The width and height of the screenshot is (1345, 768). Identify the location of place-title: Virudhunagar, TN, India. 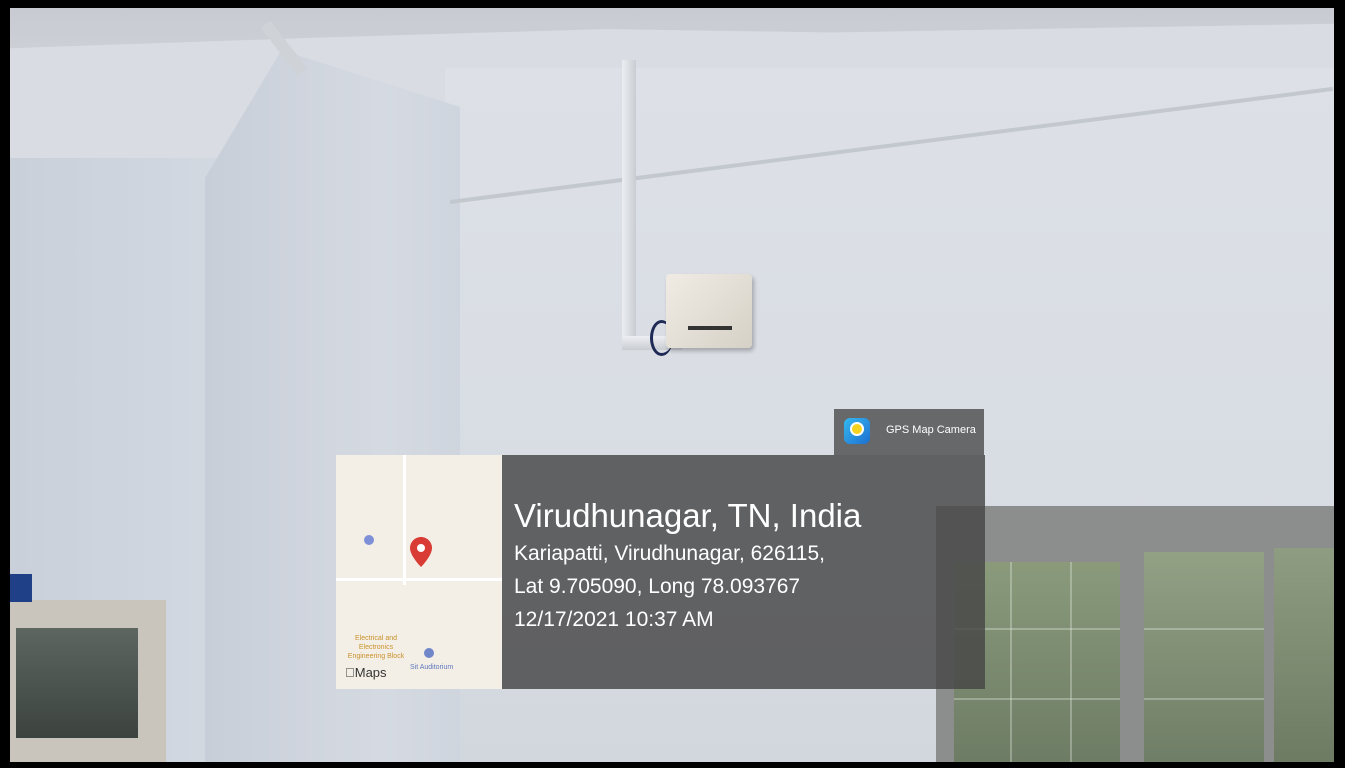
(688, 515).